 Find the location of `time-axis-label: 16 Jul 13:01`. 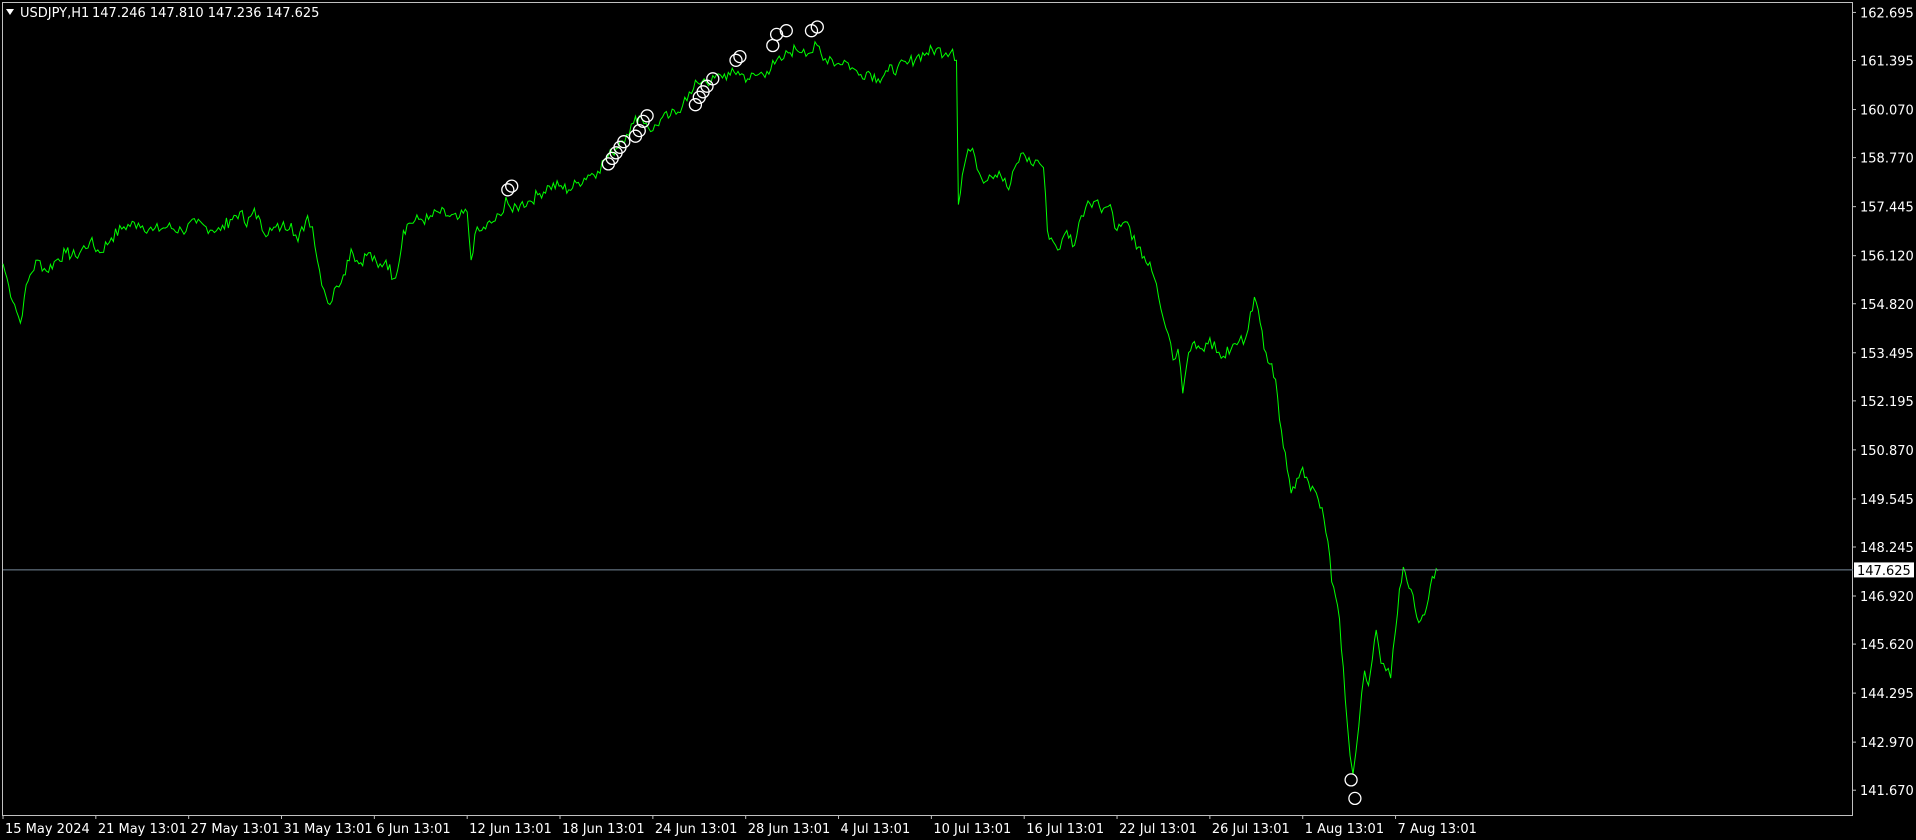

time-axis-label: 16 Jul 13:01 is located at coordinates (1065, 829).